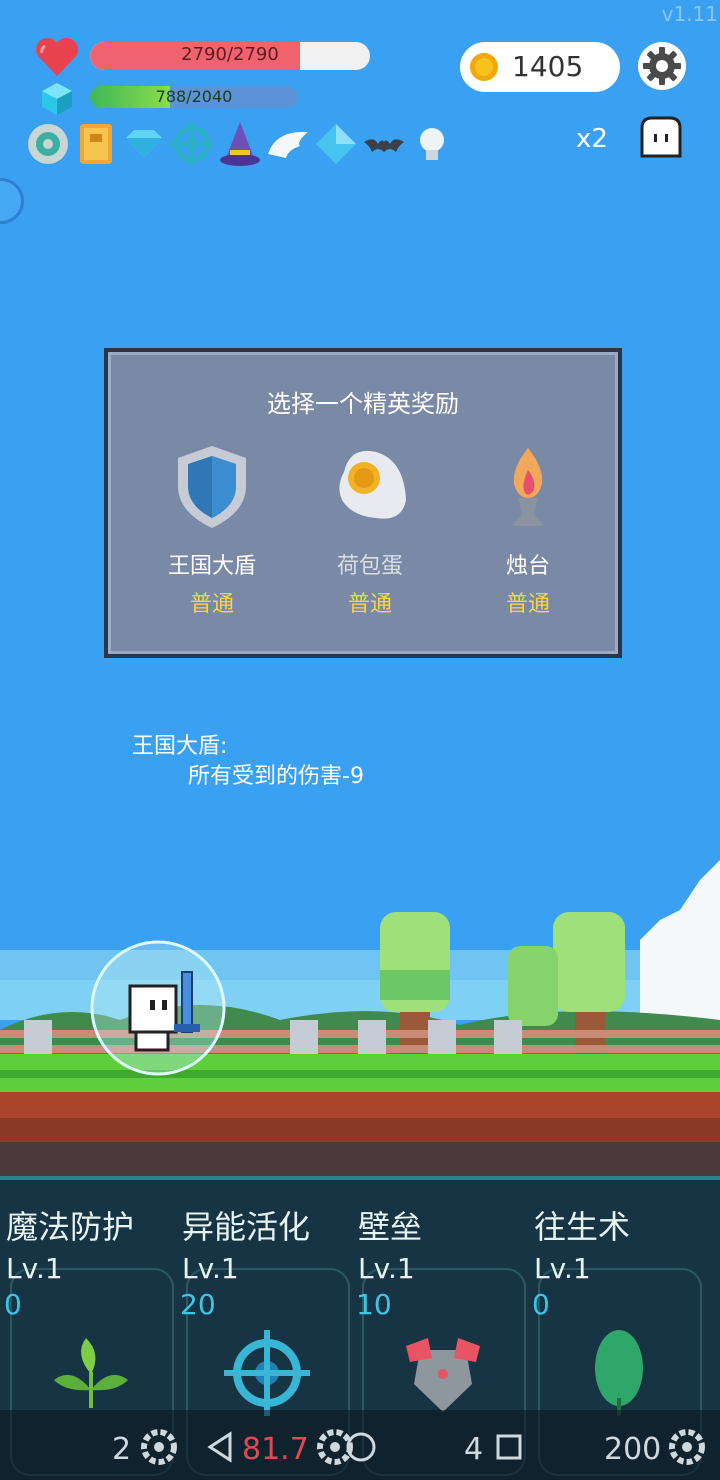  What do you see at coordinates (548, 66) in the screenshot?
I see `coin-count: 1405` at bounding box center [548, 66].